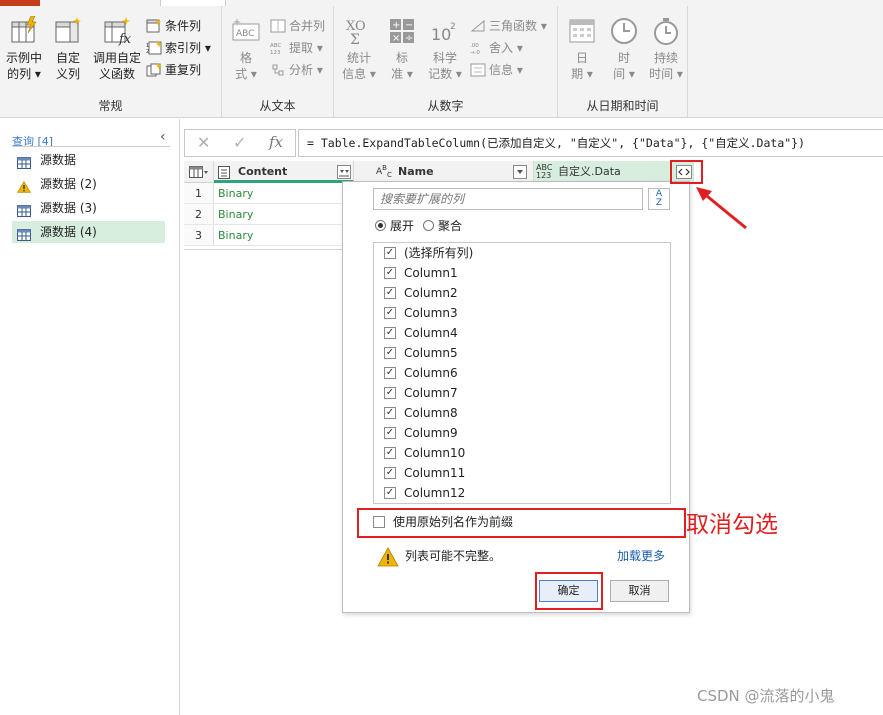 This screenshot has height=715, width=883. I want to click on radio-expand-dot, so click(380, 225).